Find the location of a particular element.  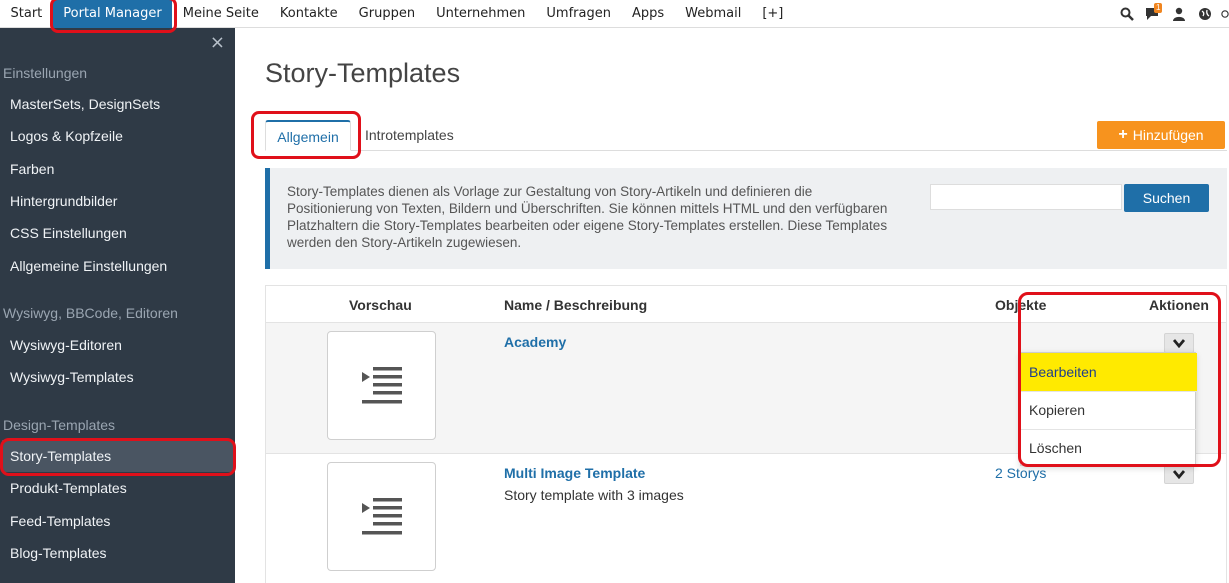

sidebar-item-logos: Logos & Kopfzeile is located at coordinates (117, 136).